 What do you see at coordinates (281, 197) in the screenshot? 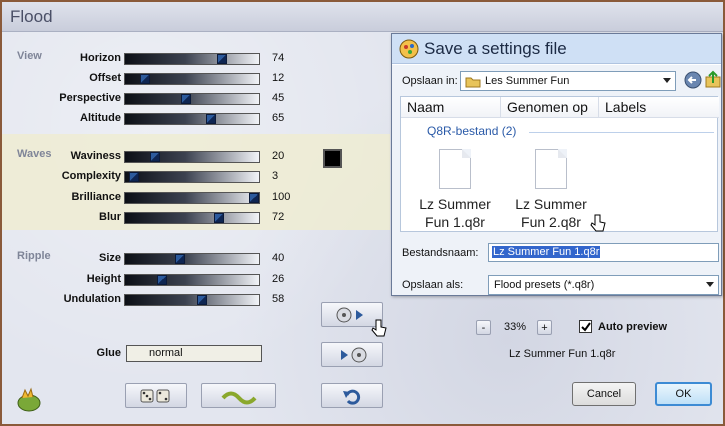
I see `slider-value-brilliance: 100` at bounding box center [281, 197].